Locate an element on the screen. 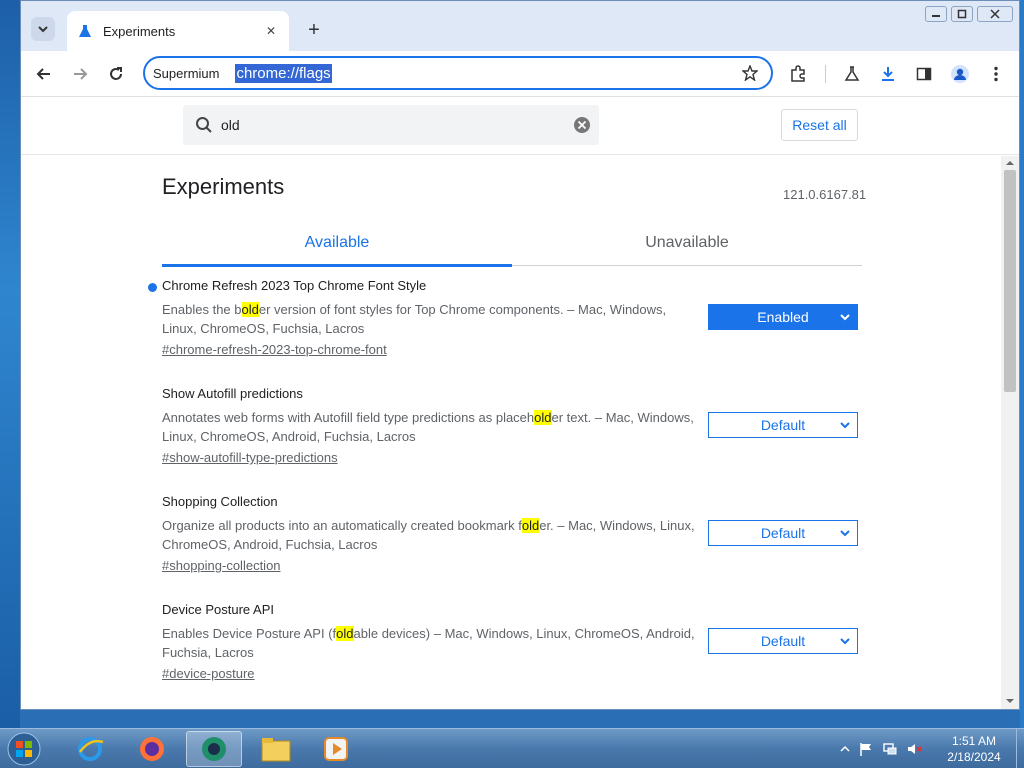 Image resolution: width=1024 pixels, height=768 pixels. page-scrollbar is located at coordinates (1010, 432).